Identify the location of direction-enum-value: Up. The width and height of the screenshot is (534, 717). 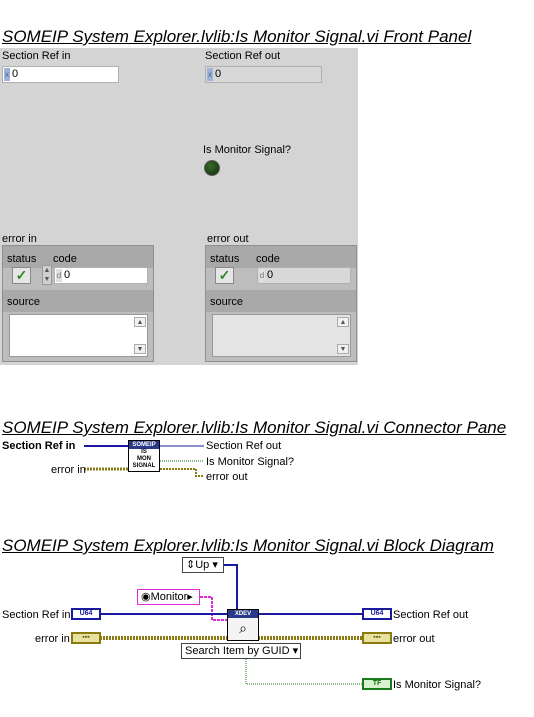
(202, 565).